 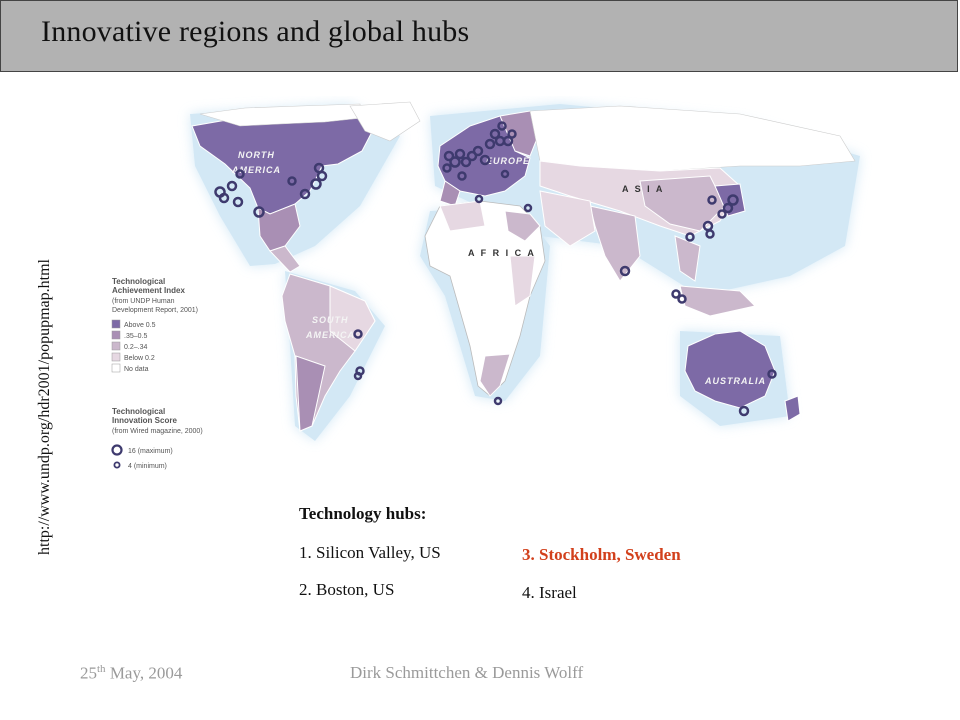 I want to click on legend-item-3: 0.2–.34, so click(x=135, y=347).